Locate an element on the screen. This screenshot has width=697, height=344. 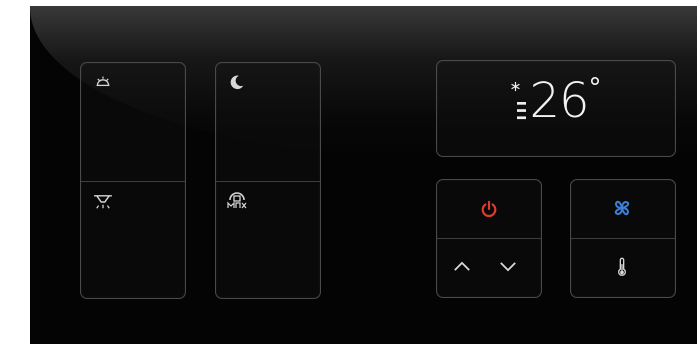
day-scene-button is located at coordinates (133, 122).